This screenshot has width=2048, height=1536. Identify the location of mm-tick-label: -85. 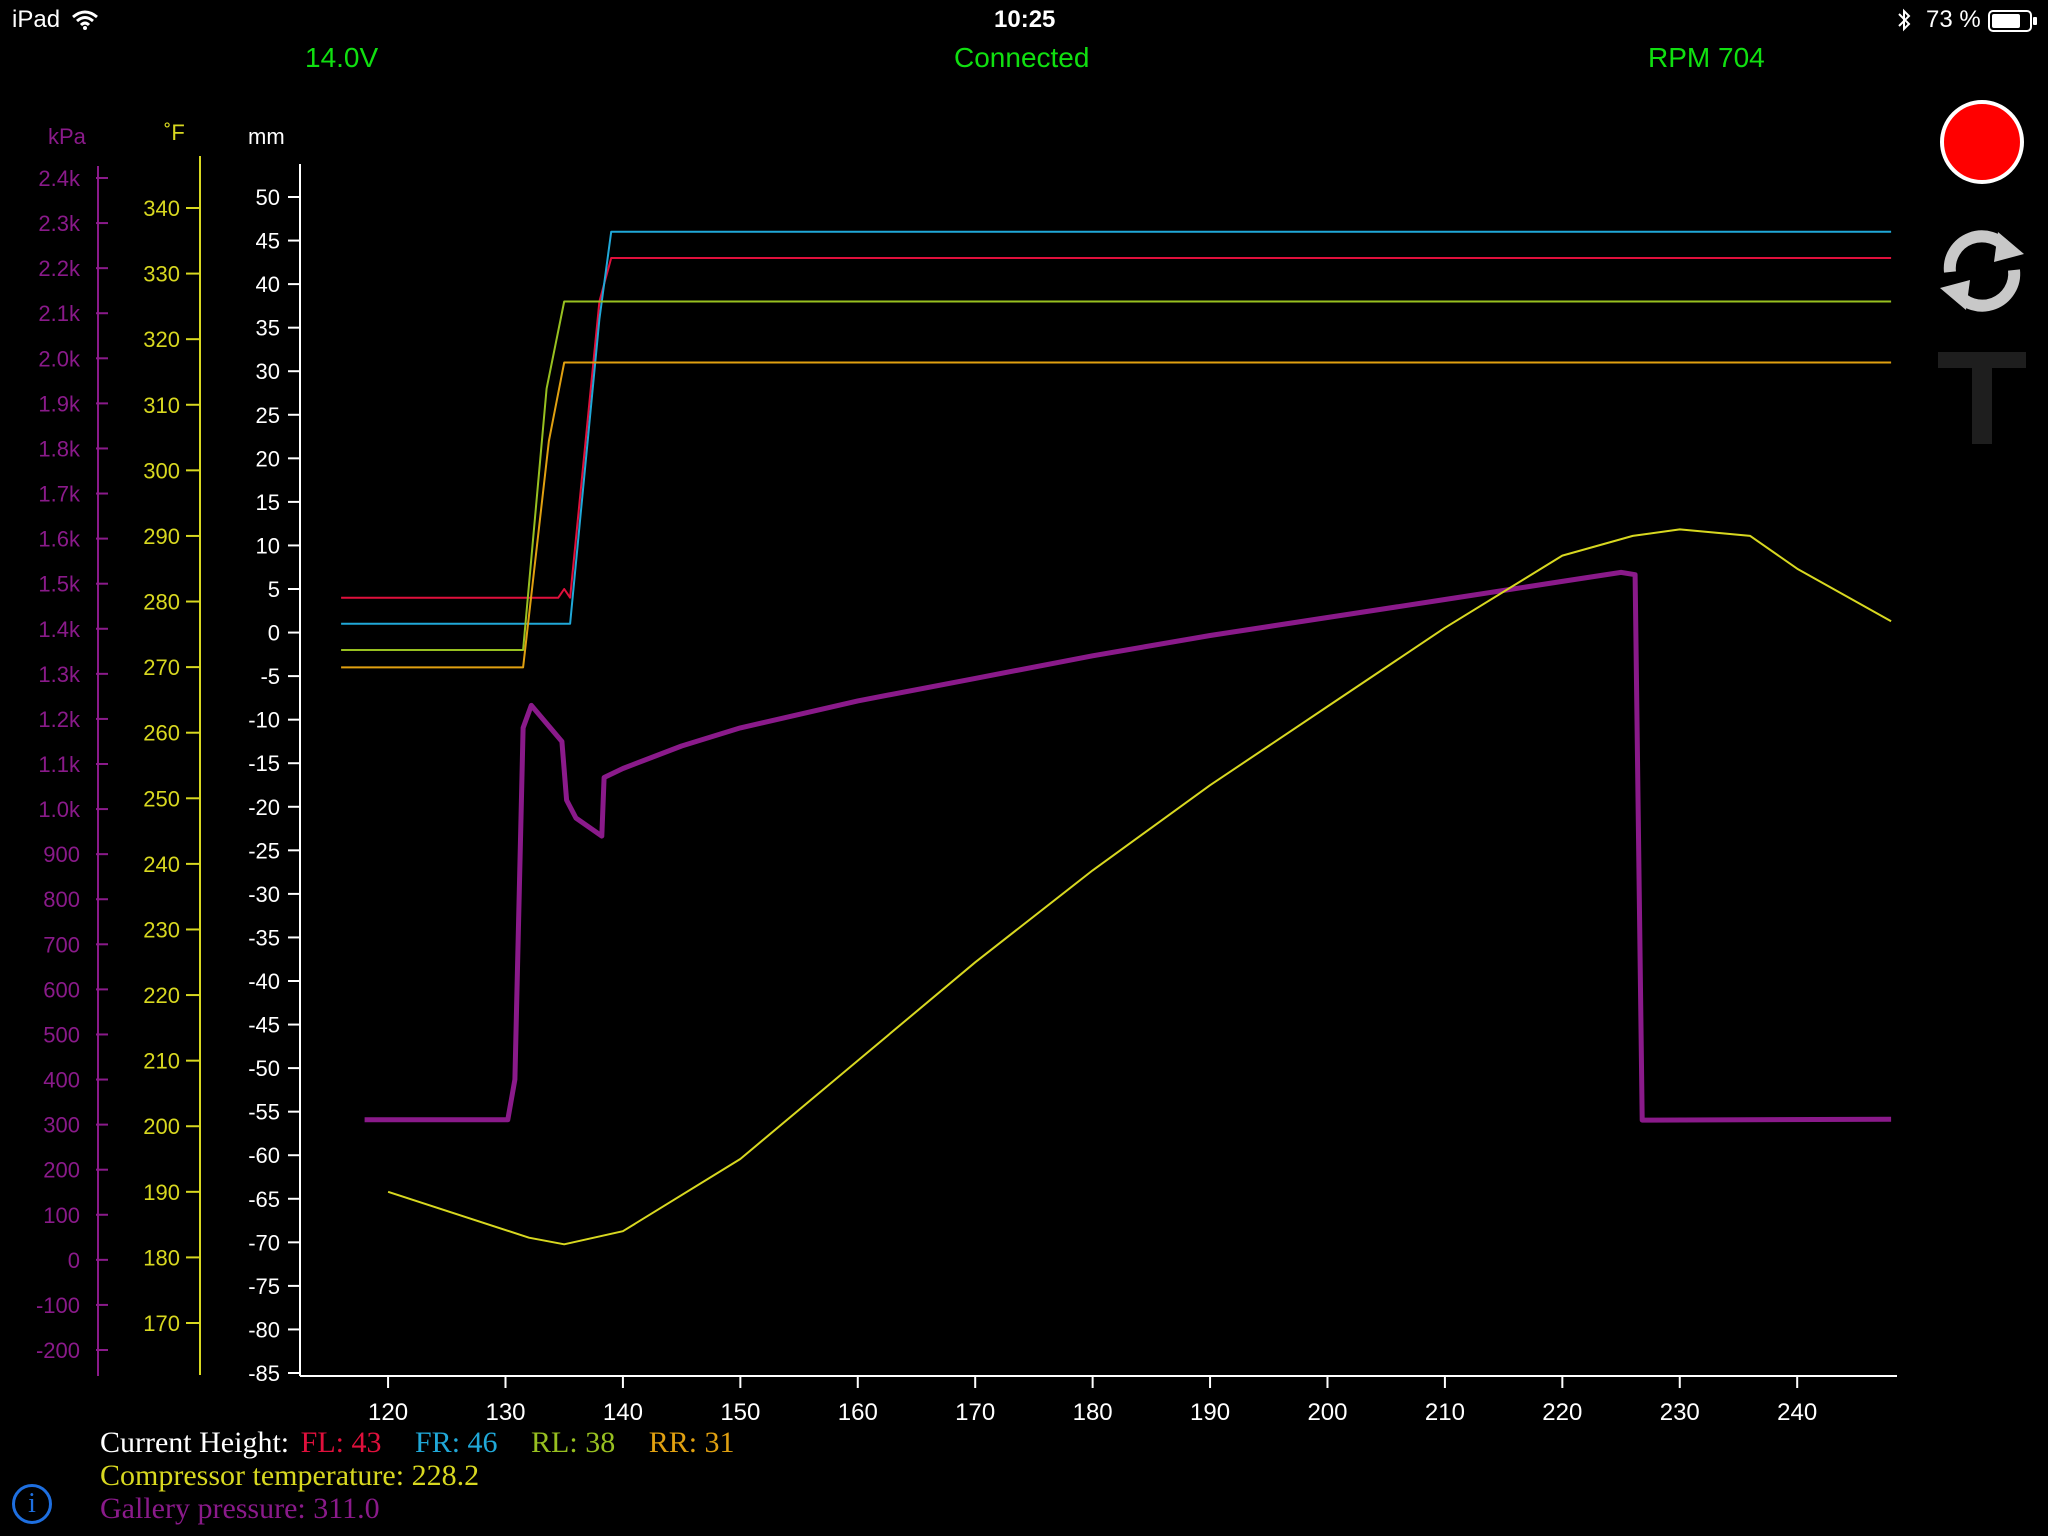
(264, 1373).